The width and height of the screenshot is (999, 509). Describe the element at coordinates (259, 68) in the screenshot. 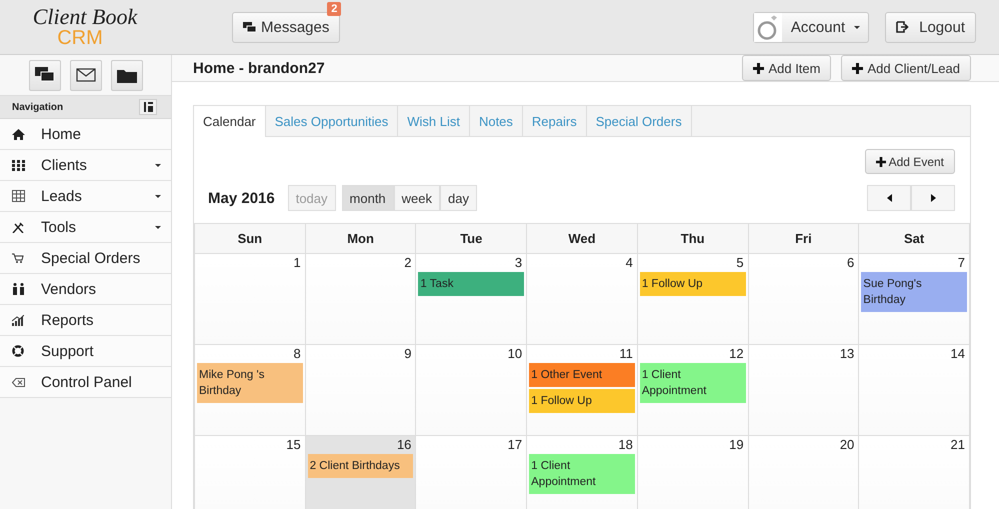

I see `page-title: Home - brandon27` at that location.